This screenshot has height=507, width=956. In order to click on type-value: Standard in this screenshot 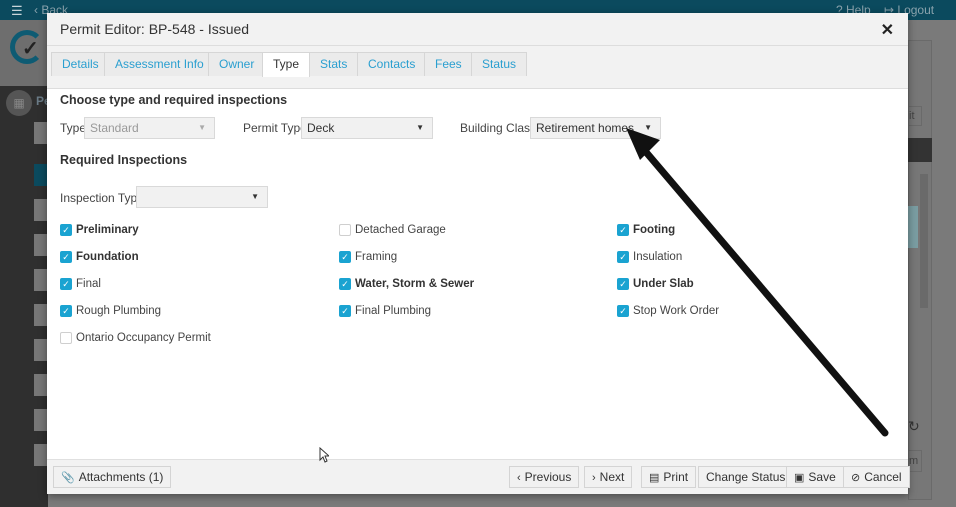, I will do `click(114, 128)`.